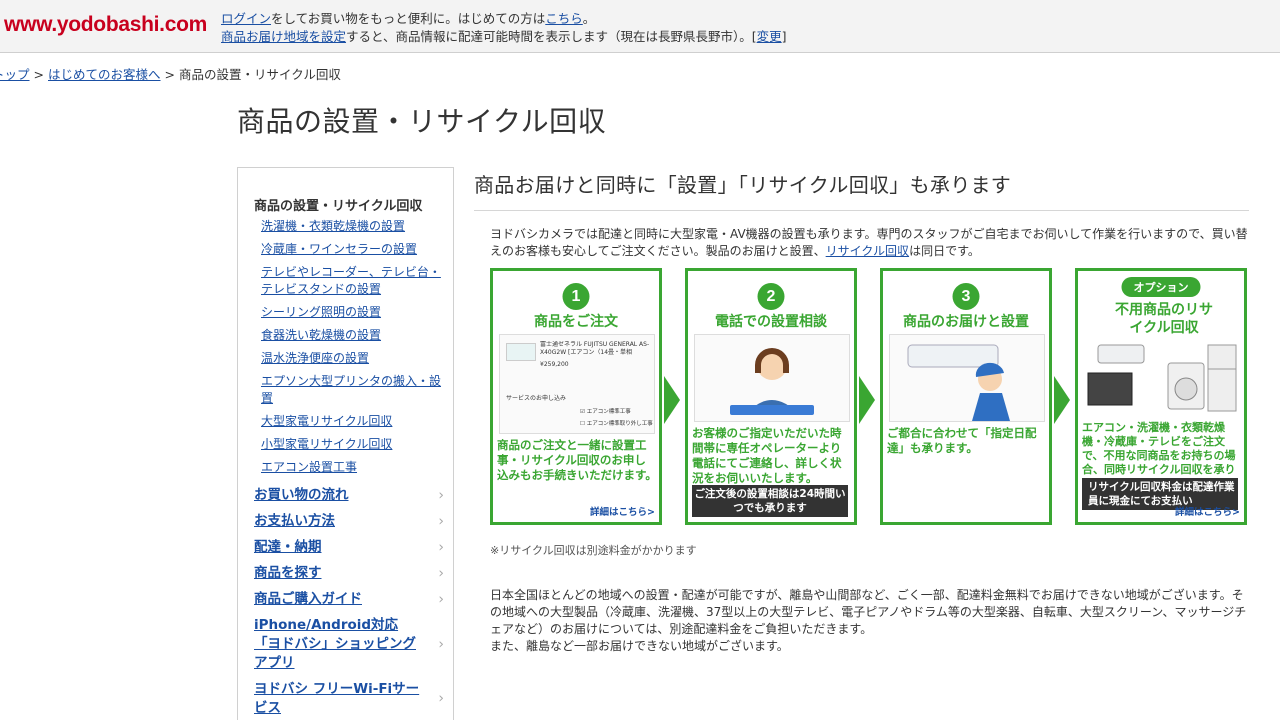 The image size is (1280, 720). Describe the element at coordinates (944, 251) in the screenshot. I see `intro-text: は同日です。` at that location.